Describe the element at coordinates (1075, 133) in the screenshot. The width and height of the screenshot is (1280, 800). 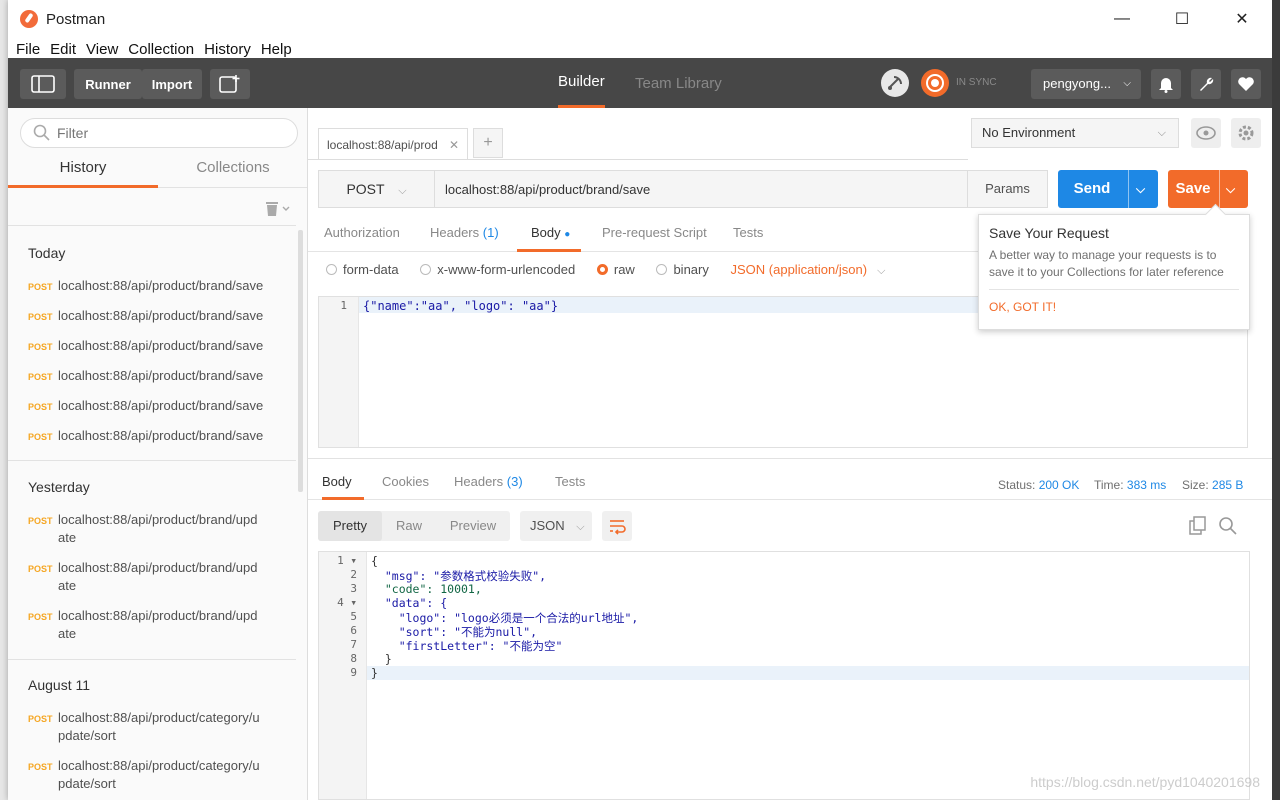
I see `environment-select: No Environment ⌵` at that location.